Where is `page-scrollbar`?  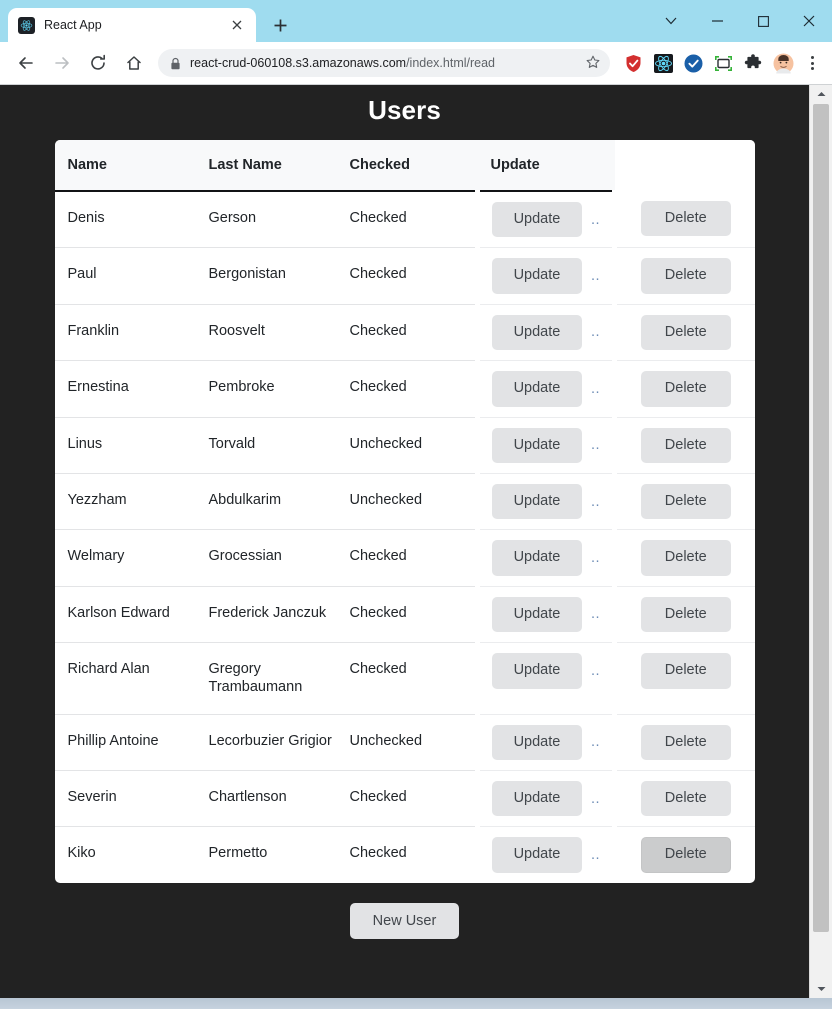 page-scrollbar is located at coordinates (820, 541).